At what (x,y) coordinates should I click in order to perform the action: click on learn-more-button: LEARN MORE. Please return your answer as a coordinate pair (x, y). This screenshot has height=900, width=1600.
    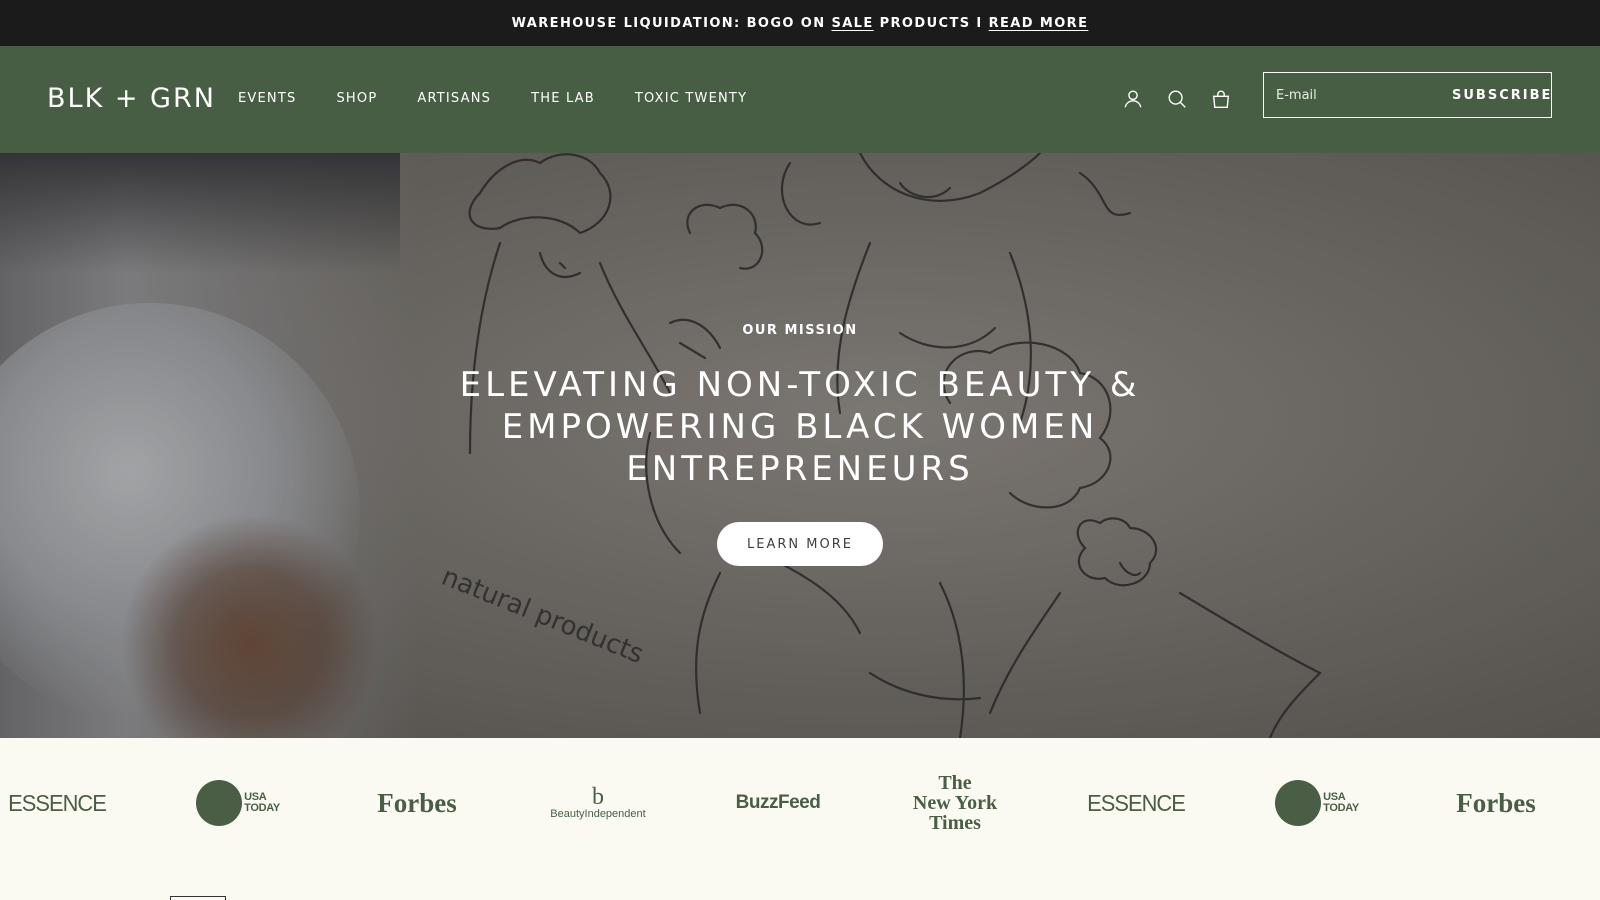
    Looking at the image, I should click on (800, 544).